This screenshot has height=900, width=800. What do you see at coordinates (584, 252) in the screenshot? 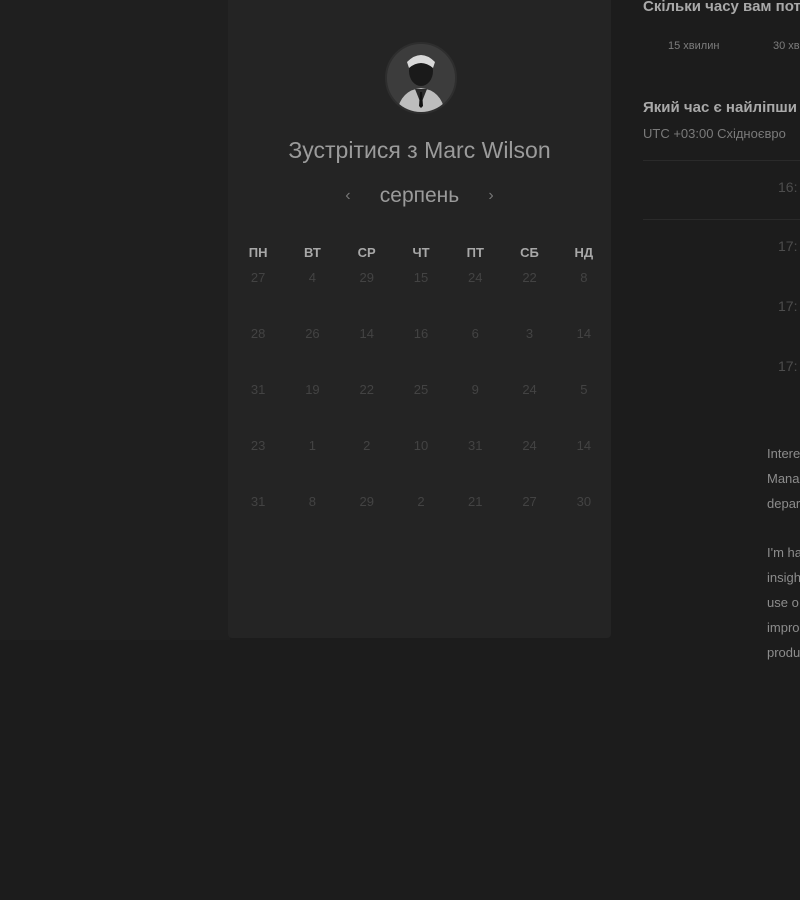
I see `weekday-label: НД` at bounding box center [584, 252].